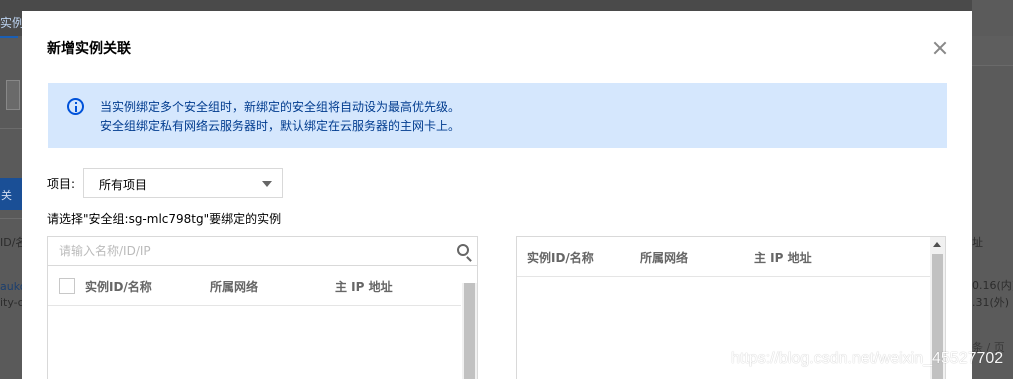 The width and height of the screenshot is (1013, 379). I want to click on background-bind-button: 关, so click(11, 194).